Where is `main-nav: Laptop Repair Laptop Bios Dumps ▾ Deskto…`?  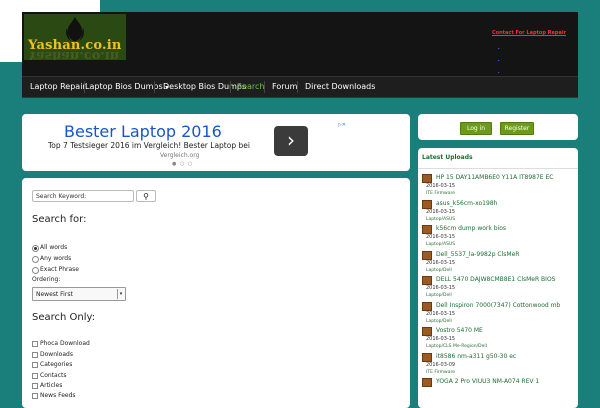 main-nav: Laptop Repair Laptop Bios Dumps ▾ Deskto… is located at coordinates (300, 87).